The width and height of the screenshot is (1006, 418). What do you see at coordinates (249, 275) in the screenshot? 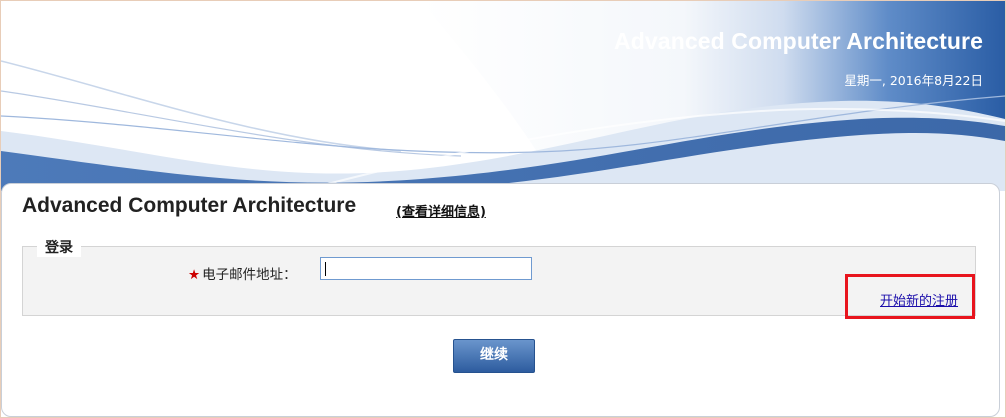
I see `email-label-text: 电子邮件地址：` at bounding box center [249, 275].